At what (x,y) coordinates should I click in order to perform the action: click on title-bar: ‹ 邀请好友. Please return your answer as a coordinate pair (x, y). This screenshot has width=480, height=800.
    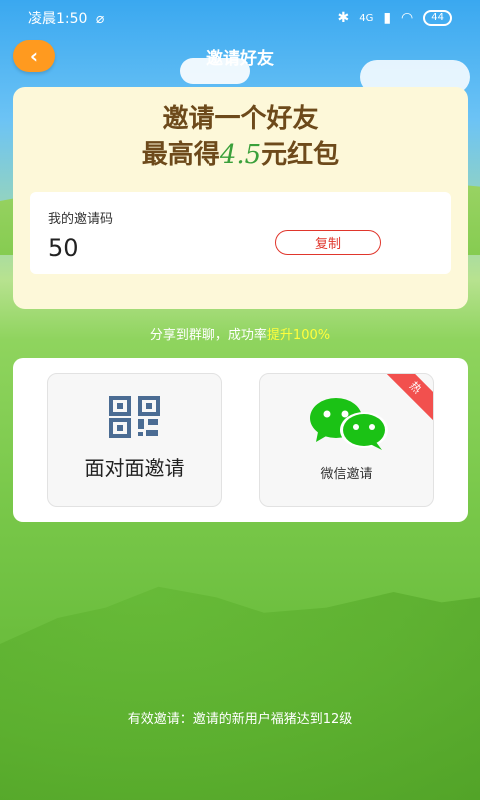
    Looking at the image, I should click on (240, 56).